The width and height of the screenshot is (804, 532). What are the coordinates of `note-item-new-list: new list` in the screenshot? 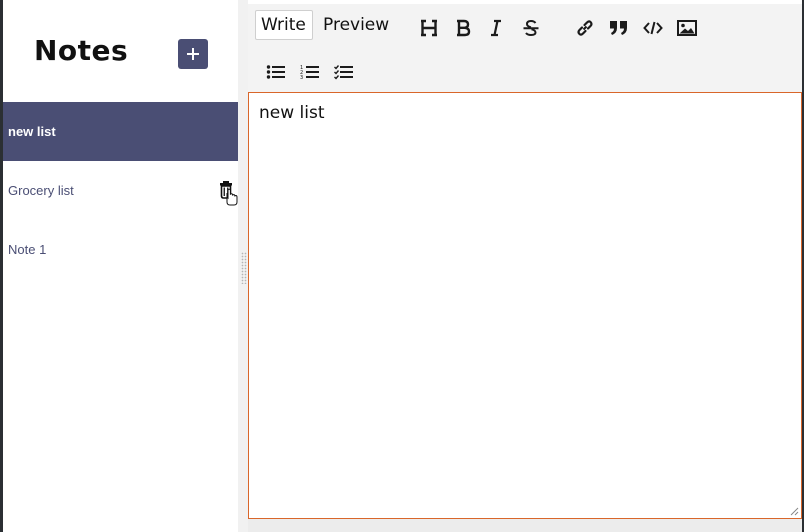 It's located at (120, 131).